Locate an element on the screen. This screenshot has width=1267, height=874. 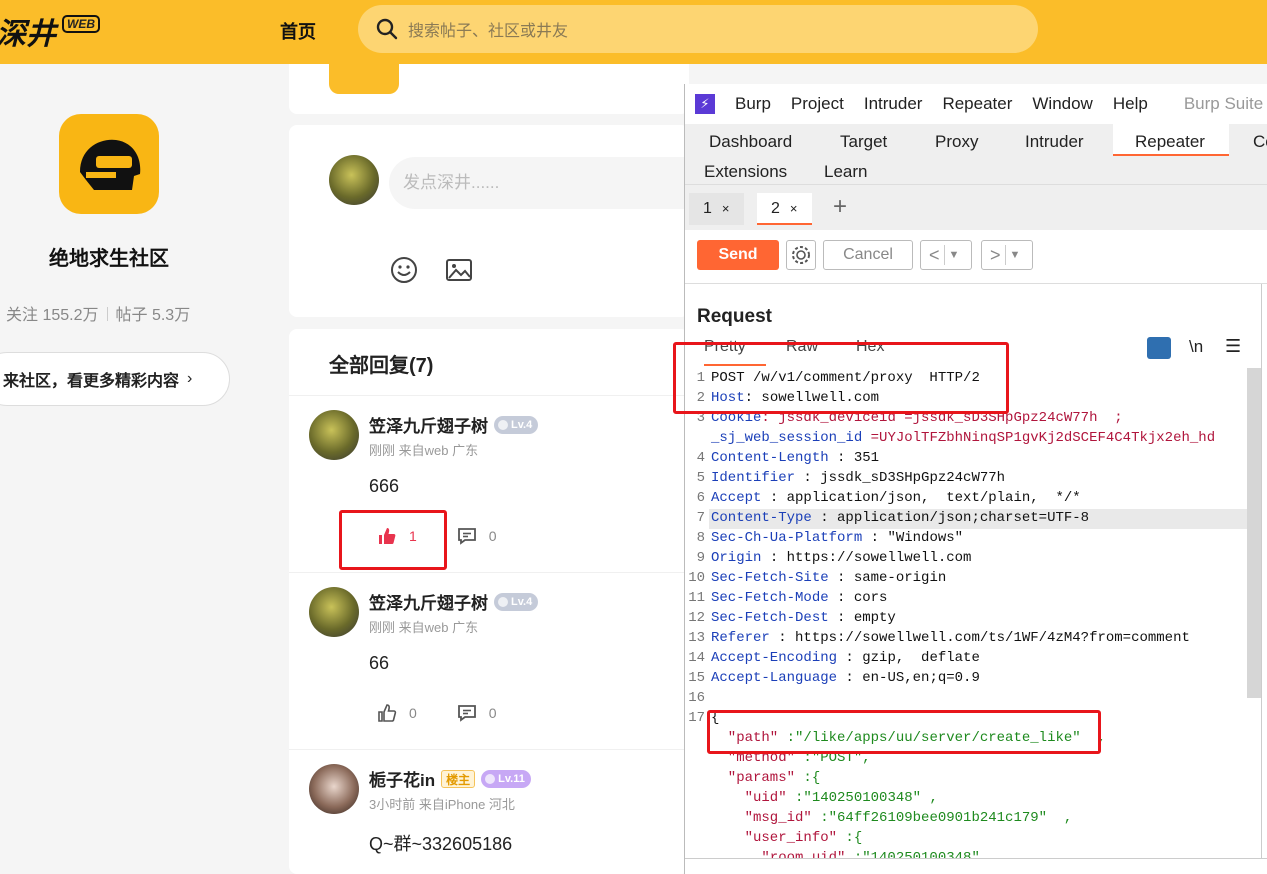
code-value: : 351 is located at coordinates (854, 458).